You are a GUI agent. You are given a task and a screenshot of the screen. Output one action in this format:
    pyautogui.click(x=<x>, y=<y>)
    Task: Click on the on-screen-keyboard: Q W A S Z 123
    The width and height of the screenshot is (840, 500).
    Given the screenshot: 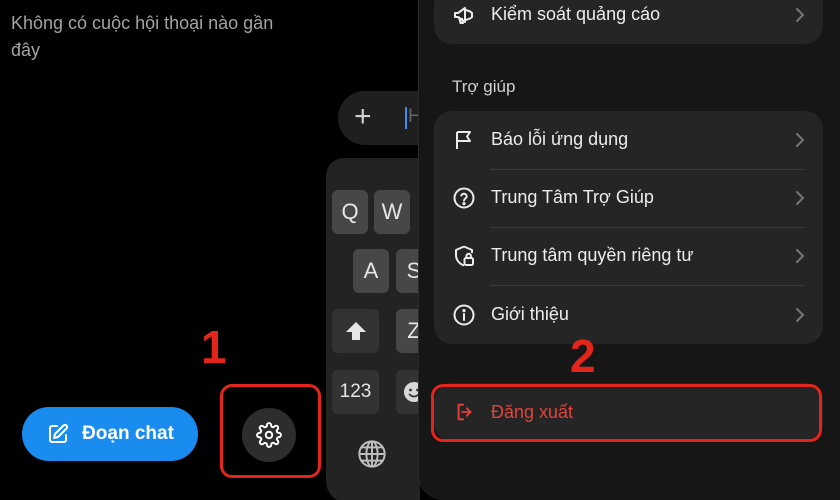 What is the action you would take?
    pyautogui.click(x=373, y=329)
    